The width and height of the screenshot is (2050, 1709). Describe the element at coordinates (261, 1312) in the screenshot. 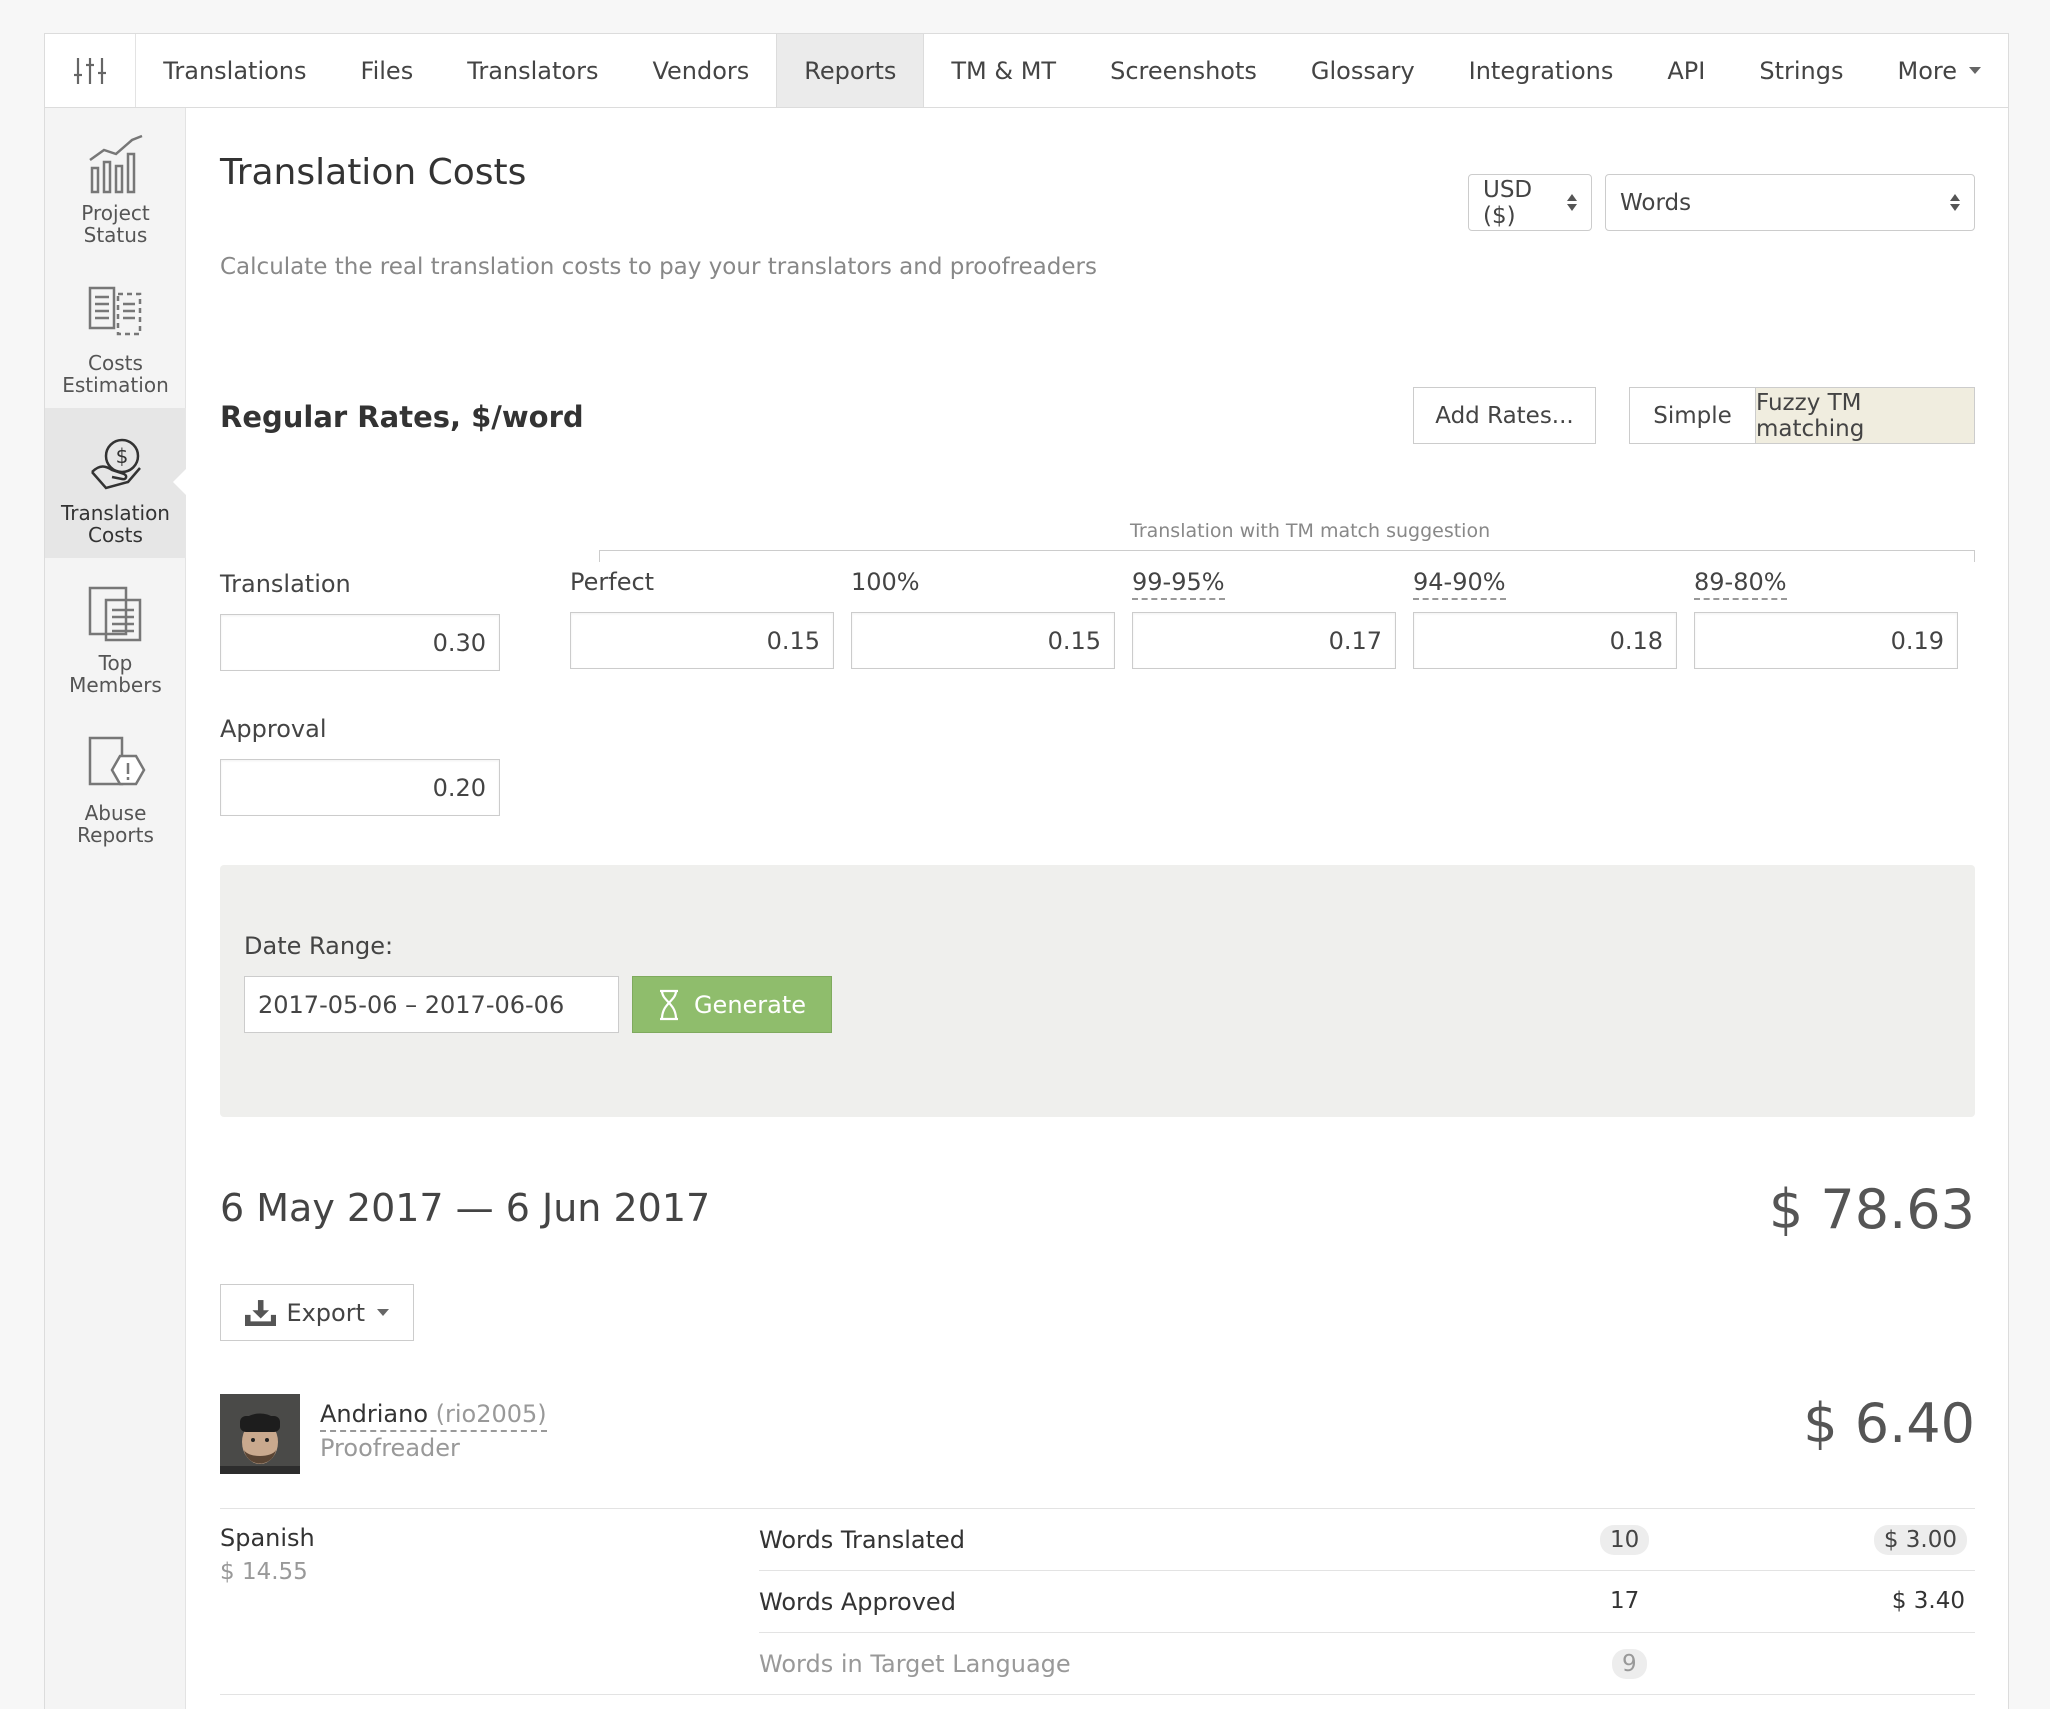

I see `download-icon` at that location.